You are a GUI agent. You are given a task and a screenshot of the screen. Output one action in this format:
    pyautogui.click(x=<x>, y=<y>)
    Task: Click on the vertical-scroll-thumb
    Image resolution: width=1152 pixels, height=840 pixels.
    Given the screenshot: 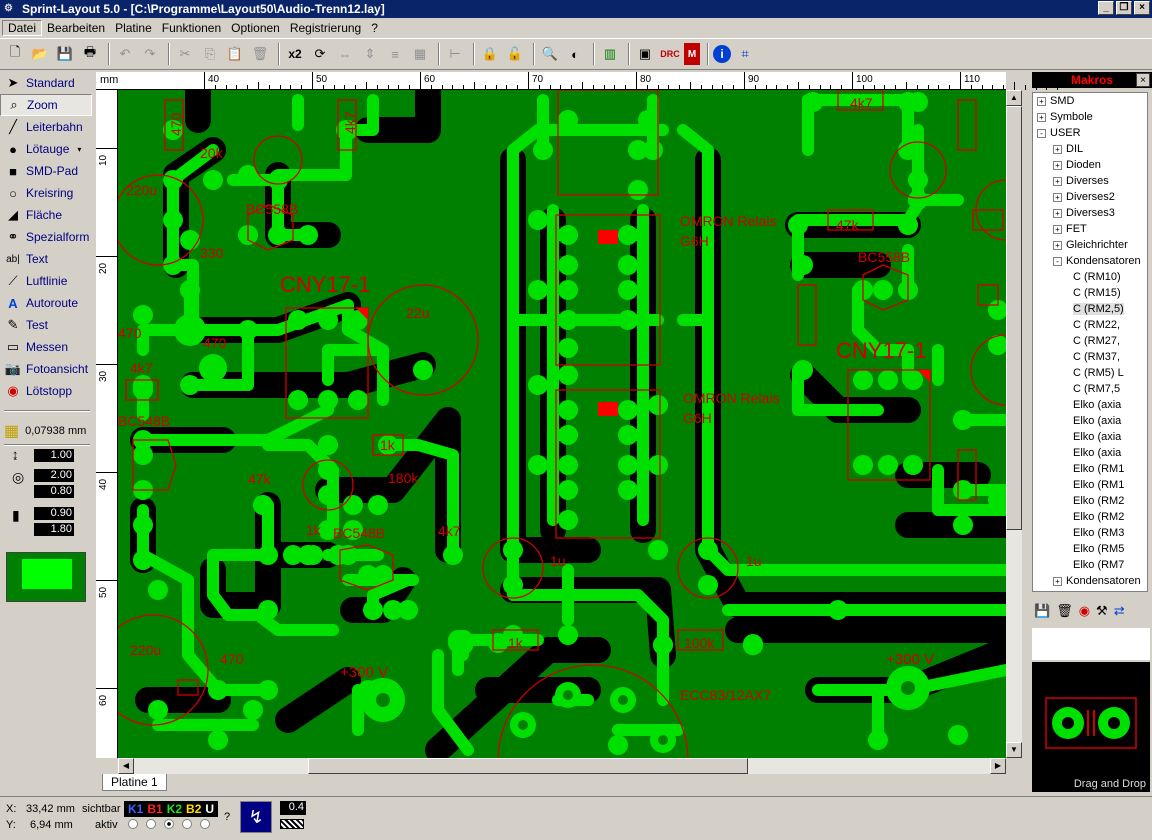 What is the action you would take?
    pyautogui.click(x=1014, y=318)
    